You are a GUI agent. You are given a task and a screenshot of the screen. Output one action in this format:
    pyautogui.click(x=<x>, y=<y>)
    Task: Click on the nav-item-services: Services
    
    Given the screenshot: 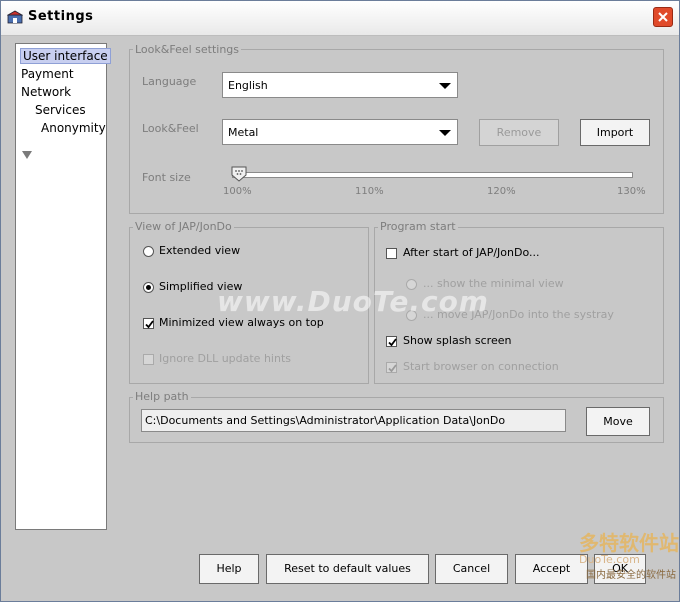 What is the action you would take?
    pyautogui.click(x=60, y=110)
    